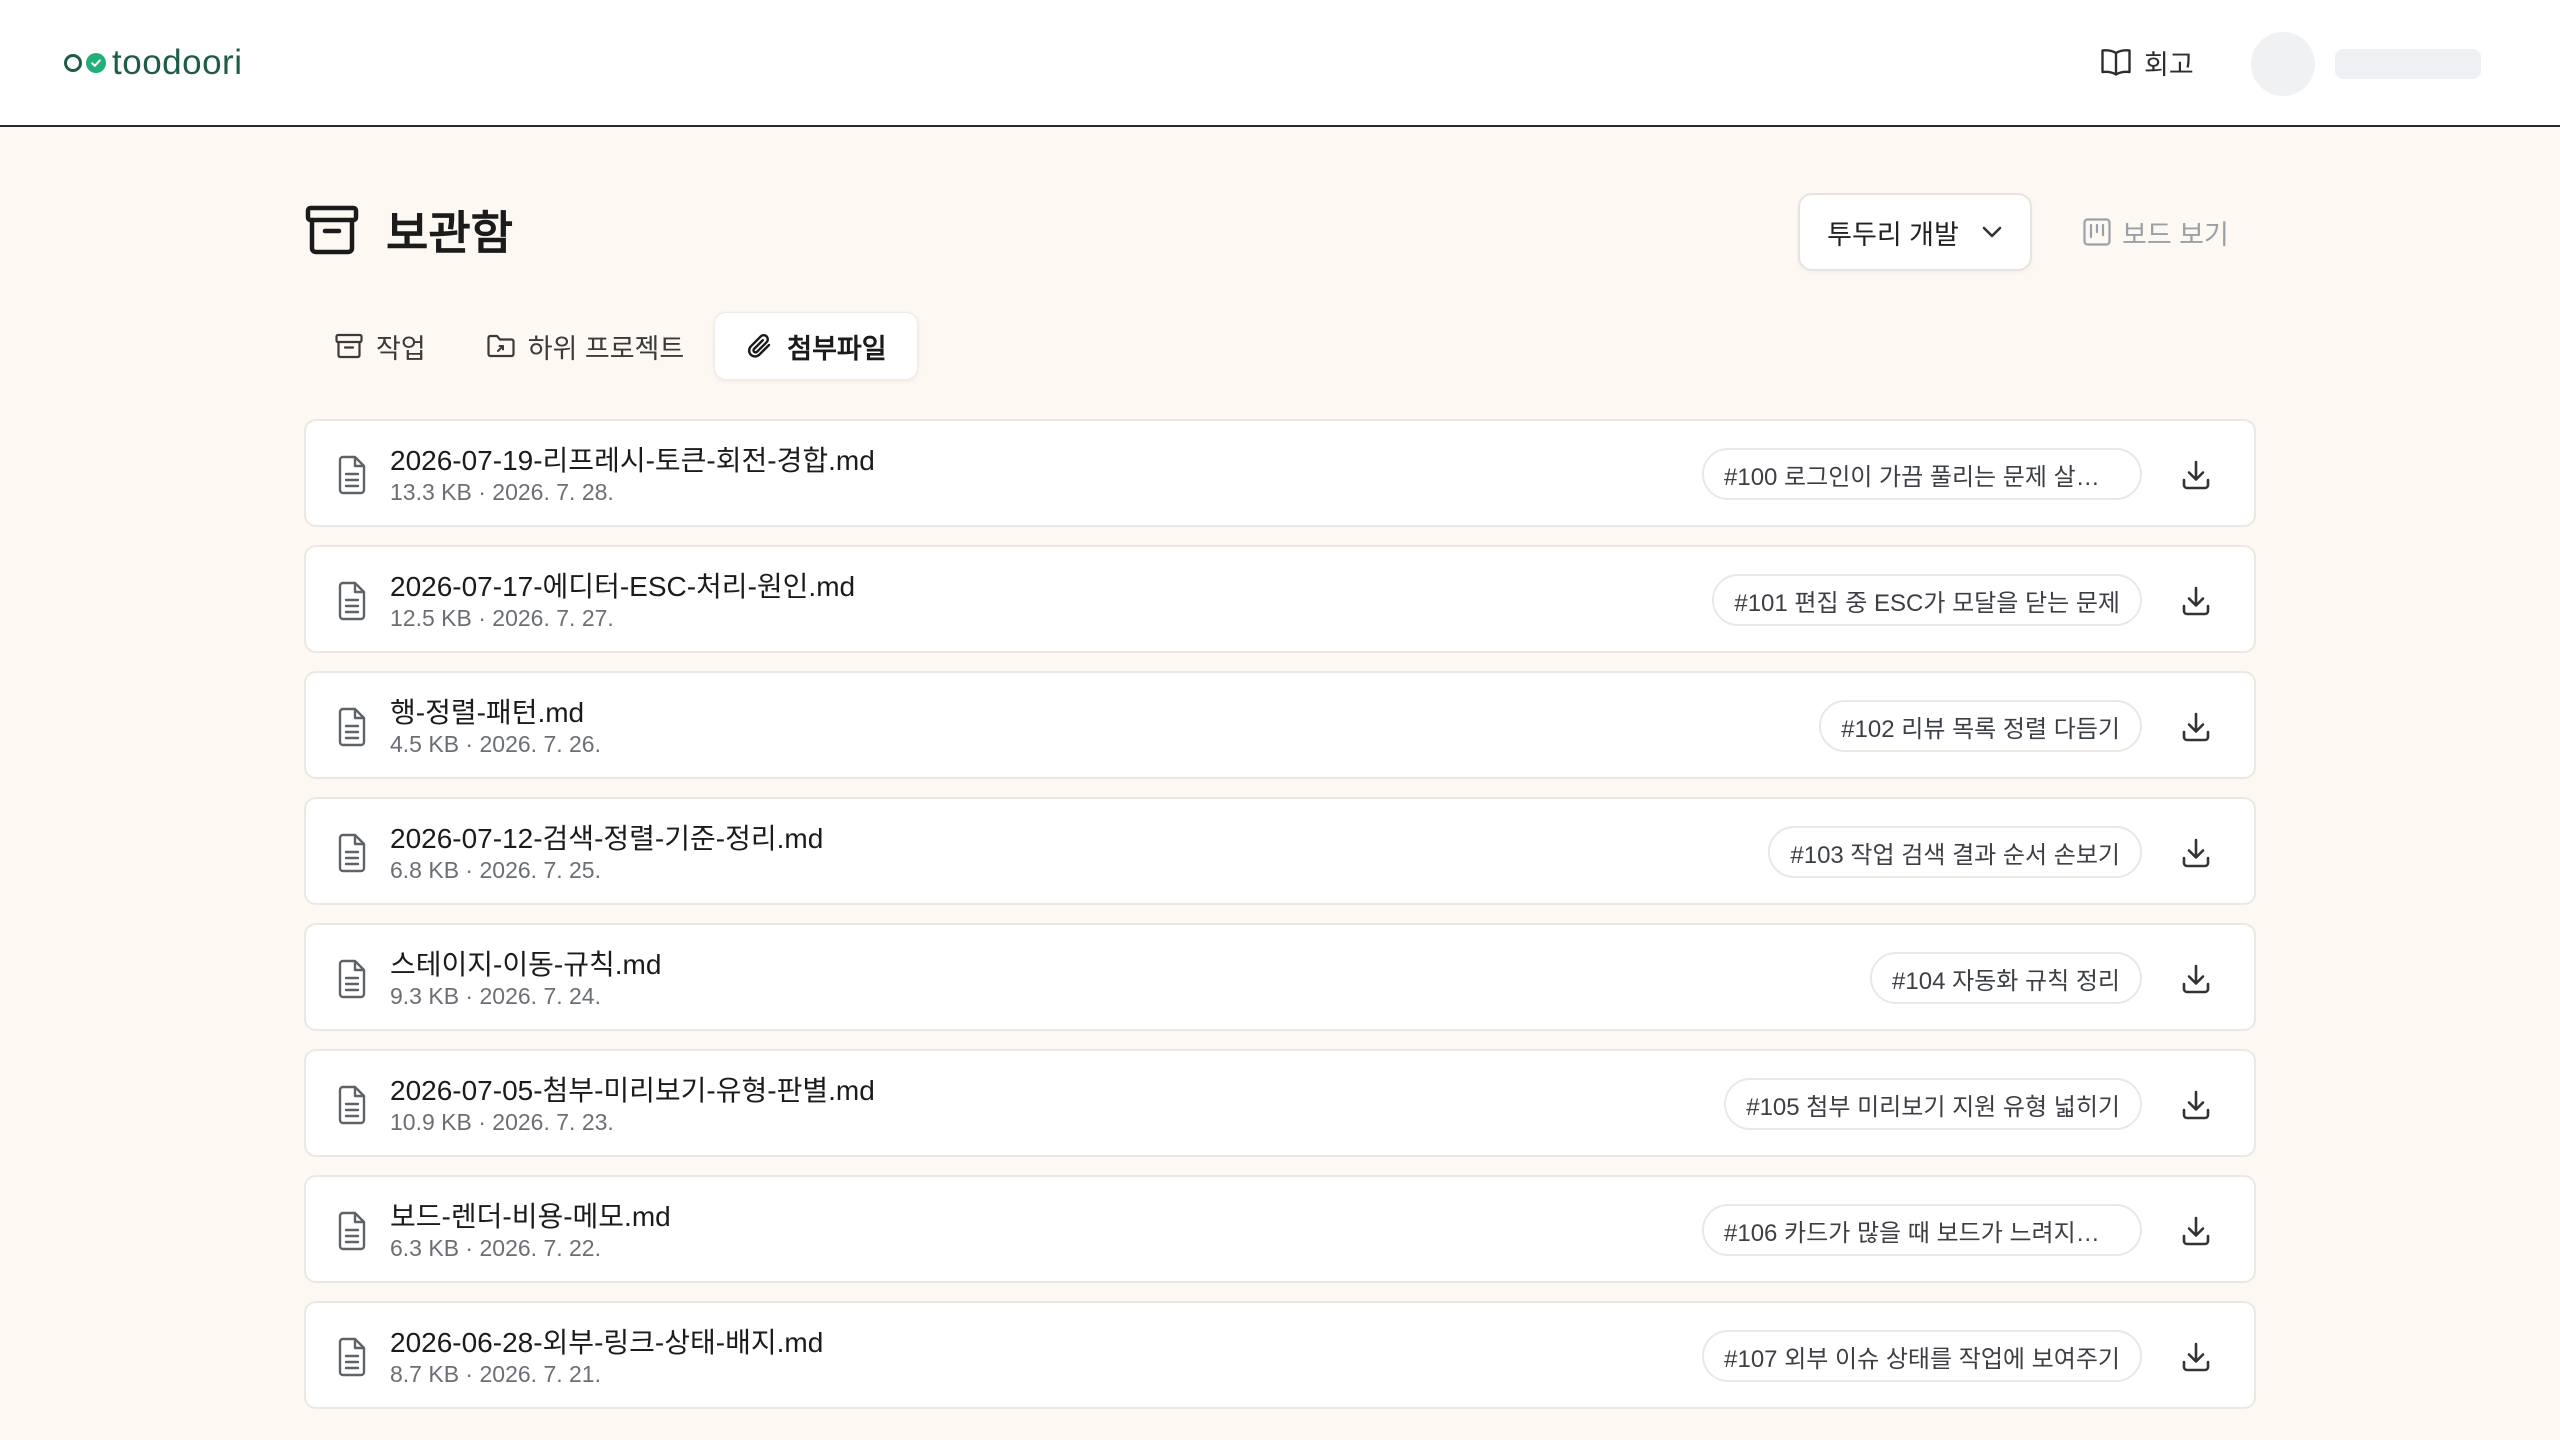  What do you see at coordinates (1980, 729) in the screenshot?
I see `linked-task-label: #102 리뷰 목록 정렬 다듬기` at bounding box center [1980, 729].